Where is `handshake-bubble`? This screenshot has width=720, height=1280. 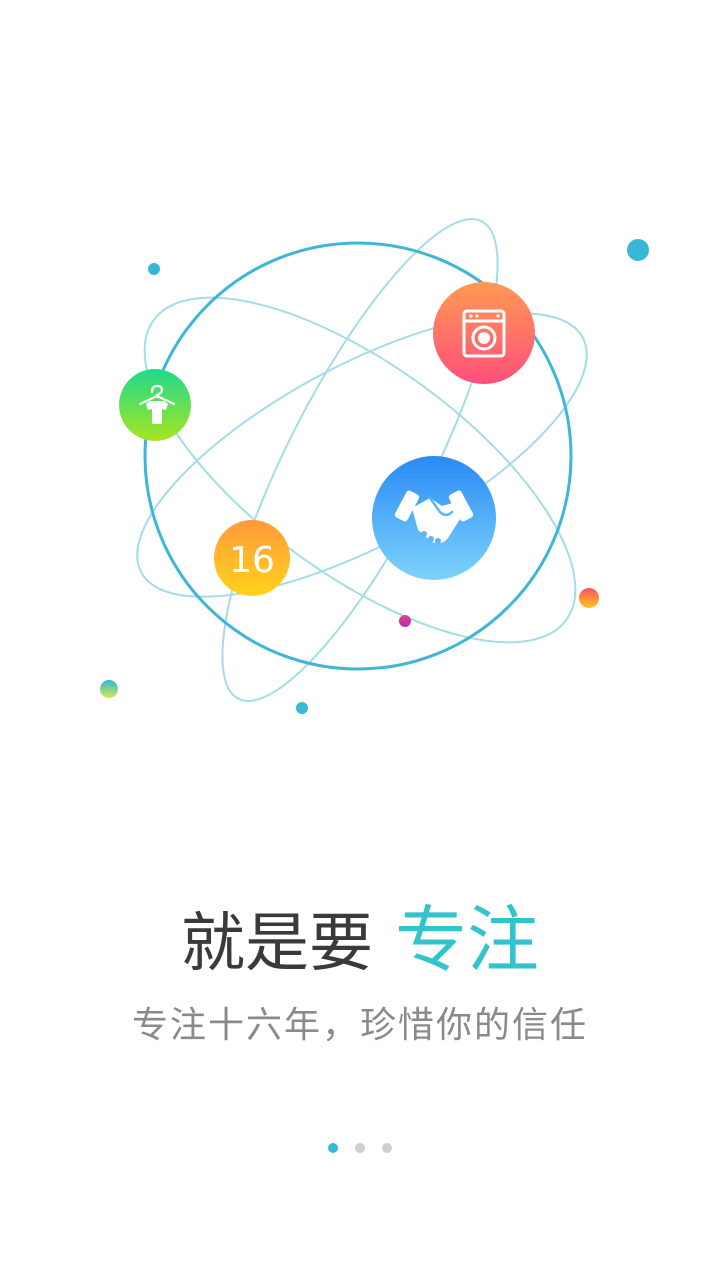 handshake-bubble is located at coordinates (434, 518).